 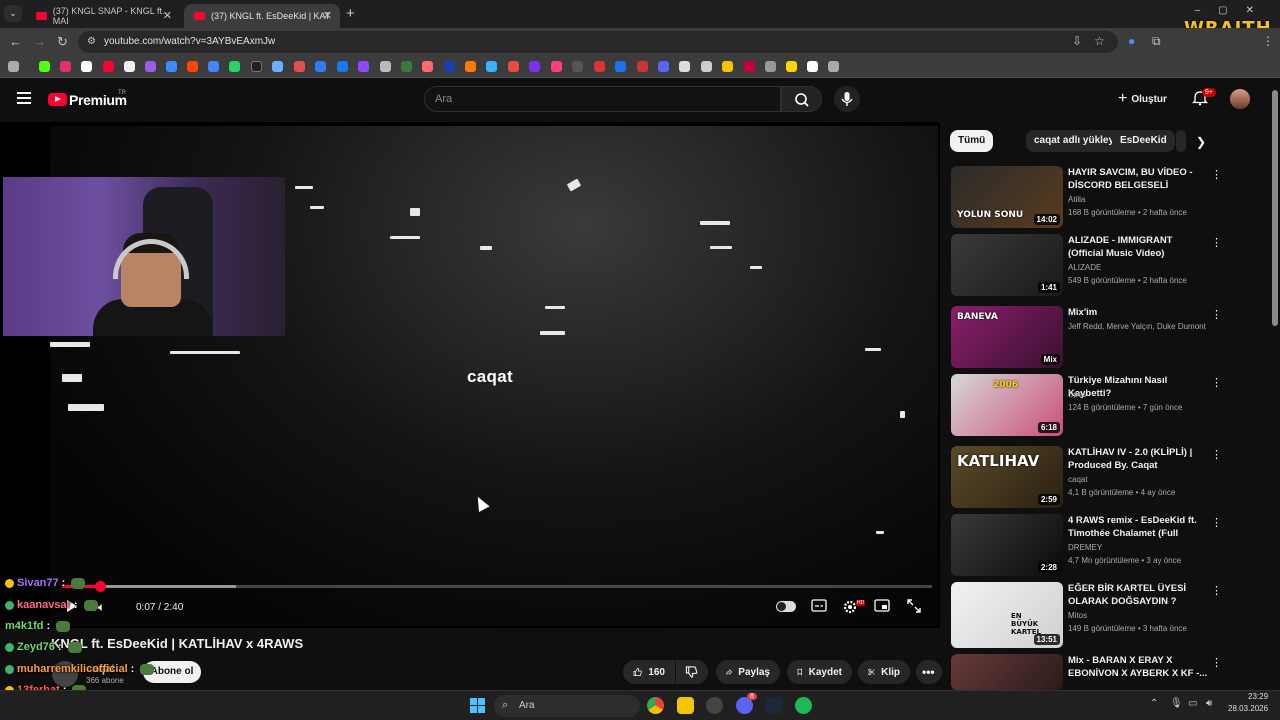 I want to click on recommendation-channel: Spes, so click(x=1138, y=394).